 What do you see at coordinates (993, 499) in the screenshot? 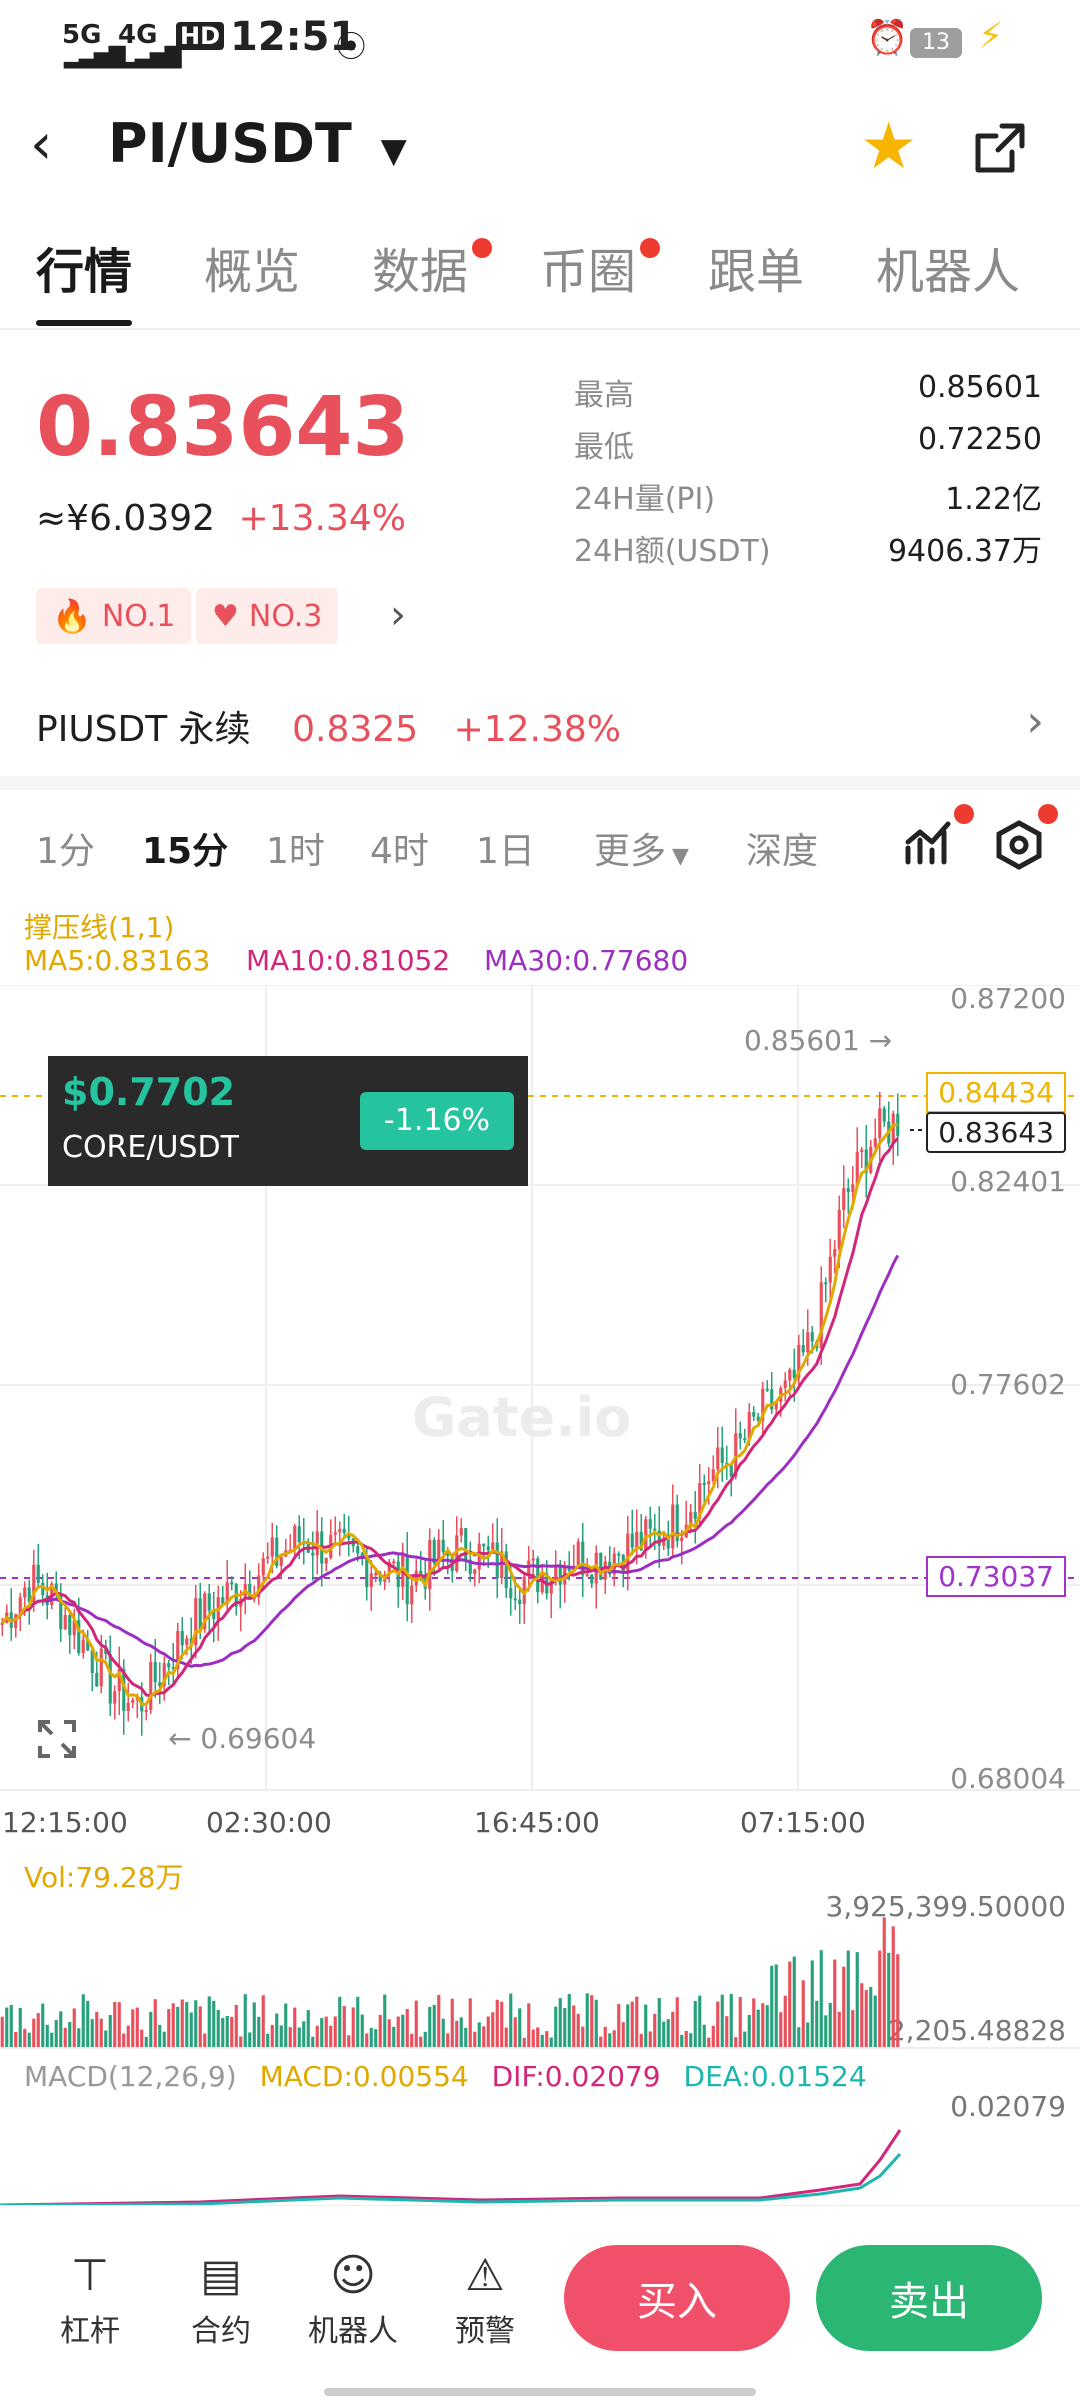
I see `stat-volume-value: 1.22亿` at bounding box center [993, 499].